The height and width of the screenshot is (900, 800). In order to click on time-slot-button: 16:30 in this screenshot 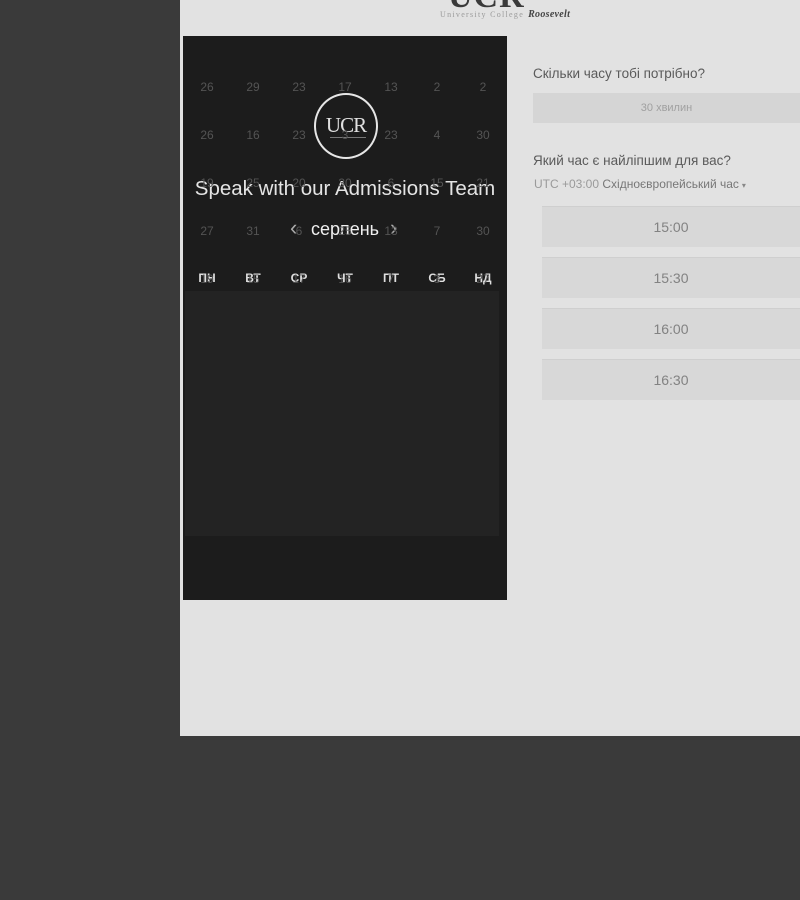, I will do `click(671, 379)`.